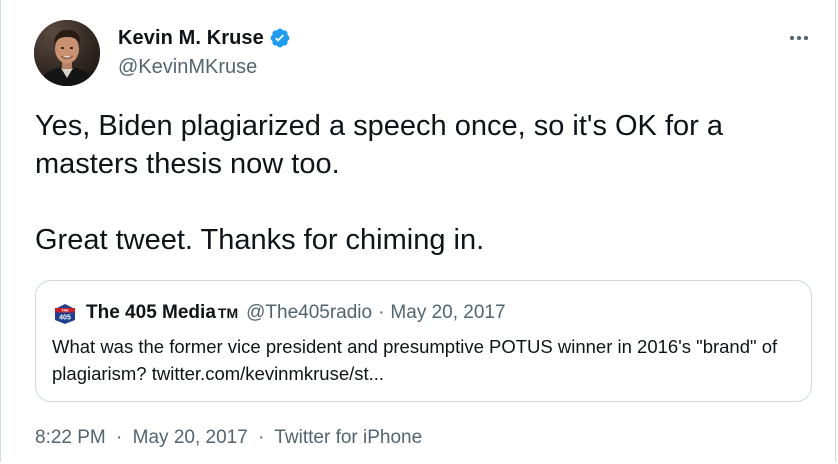 The image size is (838, 464). I want to click on svg-text: THE, so click(65, 311).